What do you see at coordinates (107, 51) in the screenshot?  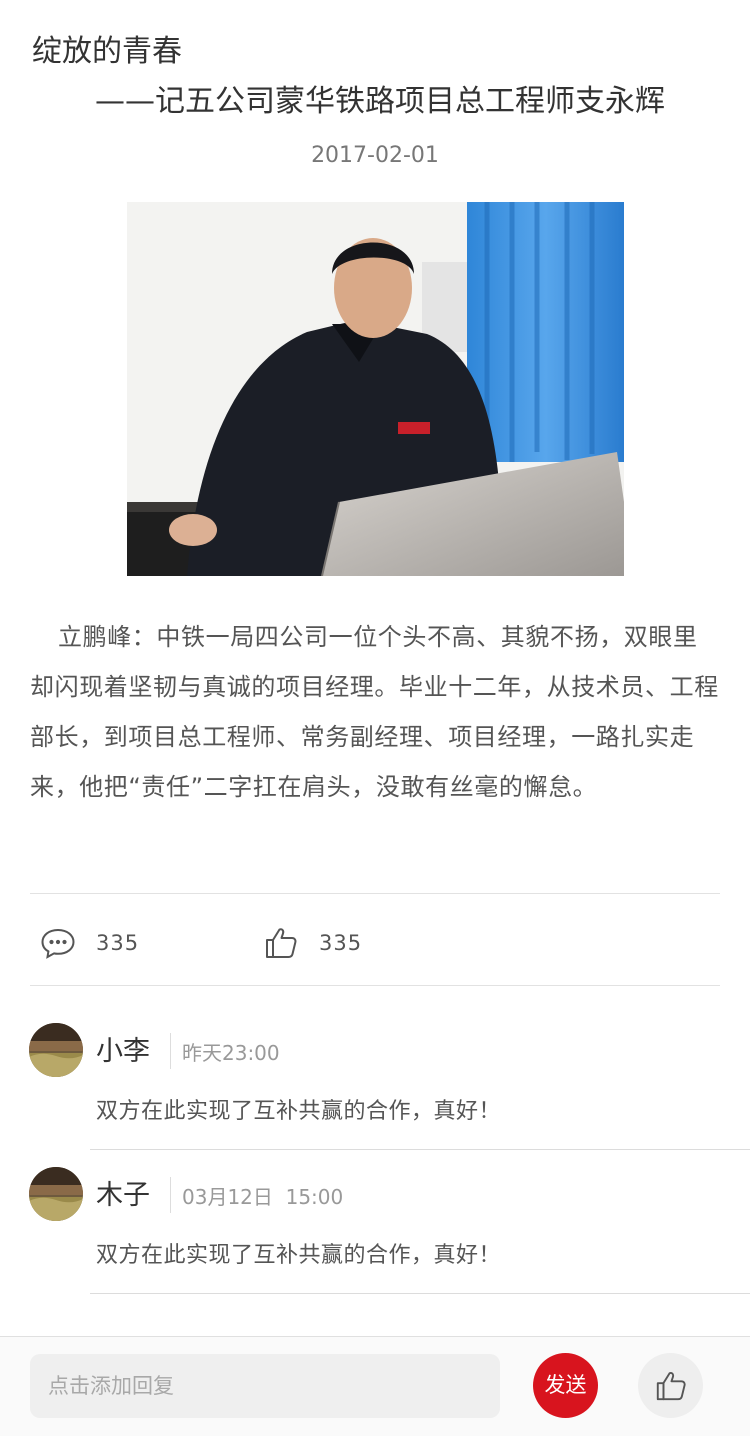 I see `article-title: 绽放的青春` at bounding box center [107, 51].